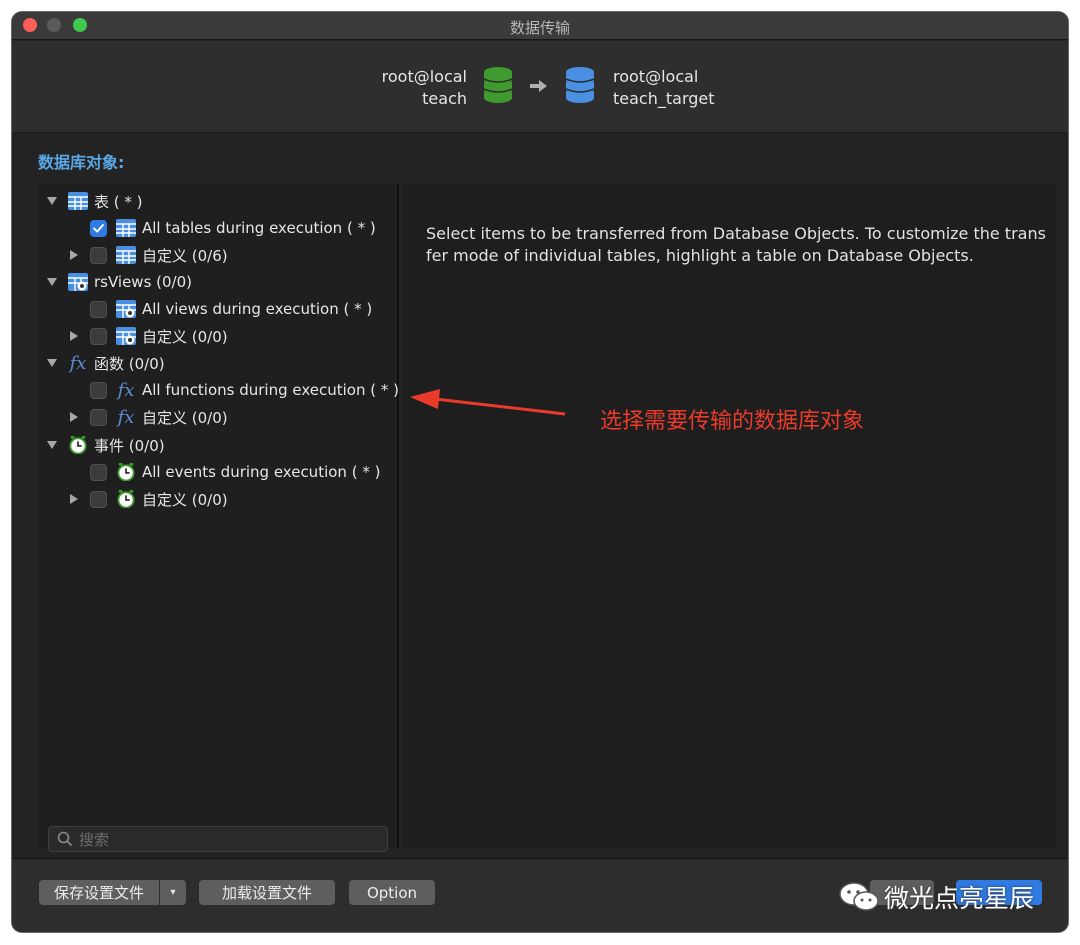  I want to click on tree-item-label: All views during execution ( * ), so click(257, 309).